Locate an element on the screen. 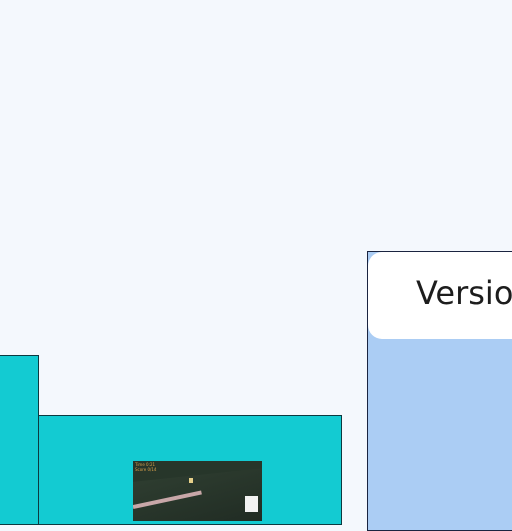 The height and width of the screenshot is (531, 512). game-hud: Time 0:21 Score 0/14 is located at coordinates (145, 467).